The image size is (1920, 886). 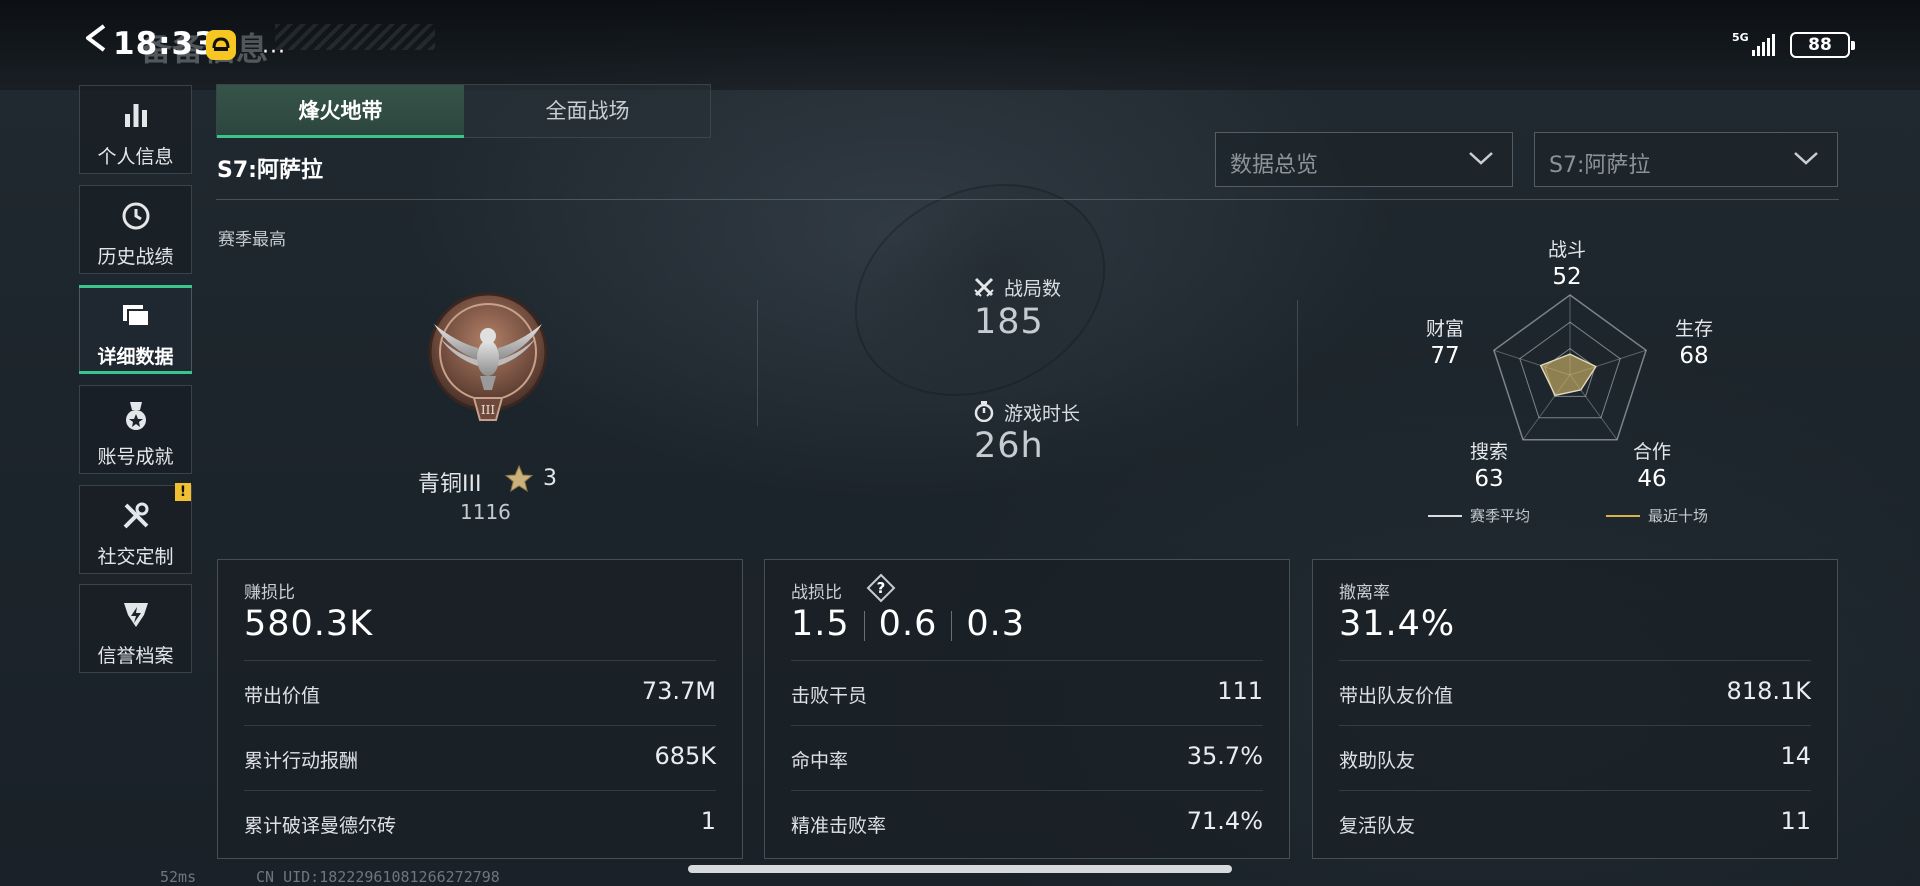 I want to click on bar-chart-icon, so click(x=135, y=117).